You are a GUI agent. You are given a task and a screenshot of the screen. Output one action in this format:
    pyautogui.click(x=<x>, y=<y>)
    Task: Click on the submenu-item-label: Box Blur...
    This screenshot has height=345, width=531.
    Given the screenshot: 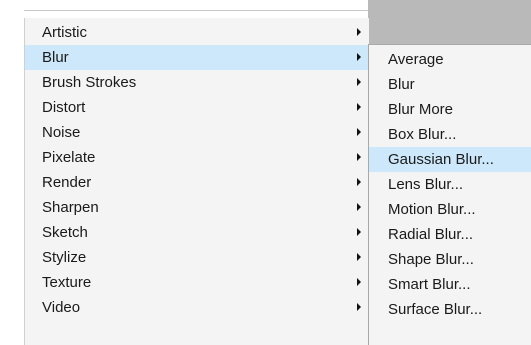 What is the action you would take?
    pyautogui.click(x=422, y=134)
    